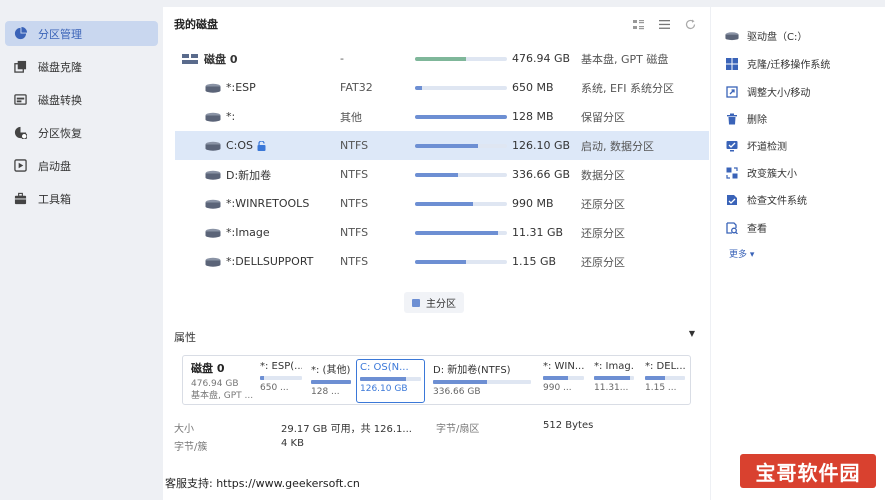 The image size is (885, 500). What do you see at coordinates (54, 199) in the screenshot?
I see `sidebar-item-label: 工具箱` at bounding box center [54, 199].